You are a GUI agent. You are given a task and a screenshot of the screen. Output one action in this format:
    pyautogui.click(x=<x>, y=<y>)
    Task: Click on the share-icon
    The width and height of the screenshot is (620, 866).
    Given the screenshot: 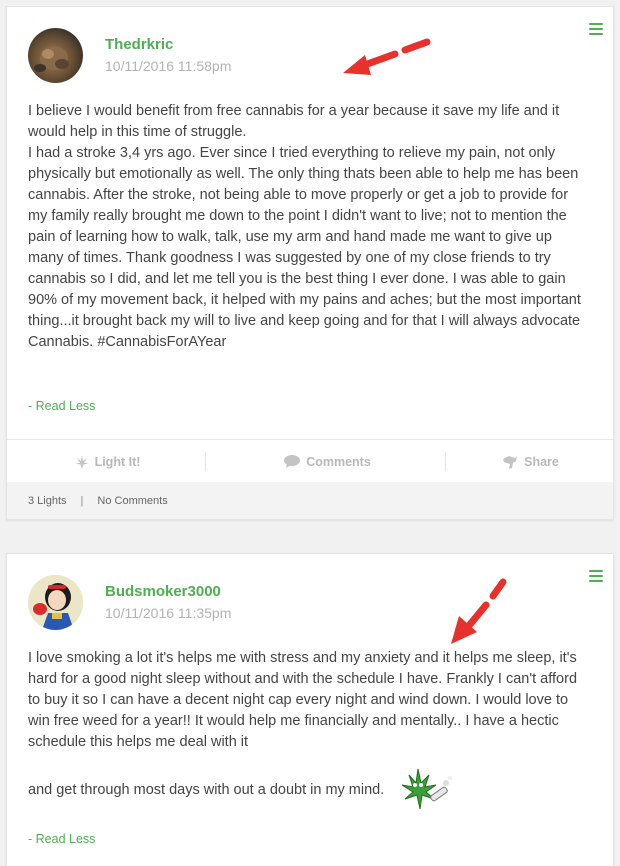 What is the action you would take?
    pyautogui.click(x=510, y=462)
    